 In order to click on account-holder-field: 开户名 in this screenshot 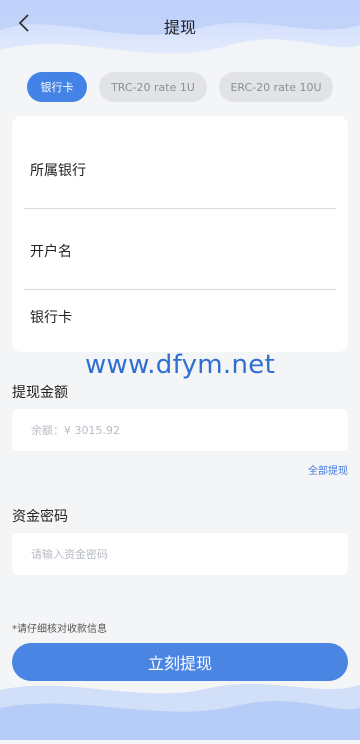, I will do `click(51, 251)`.